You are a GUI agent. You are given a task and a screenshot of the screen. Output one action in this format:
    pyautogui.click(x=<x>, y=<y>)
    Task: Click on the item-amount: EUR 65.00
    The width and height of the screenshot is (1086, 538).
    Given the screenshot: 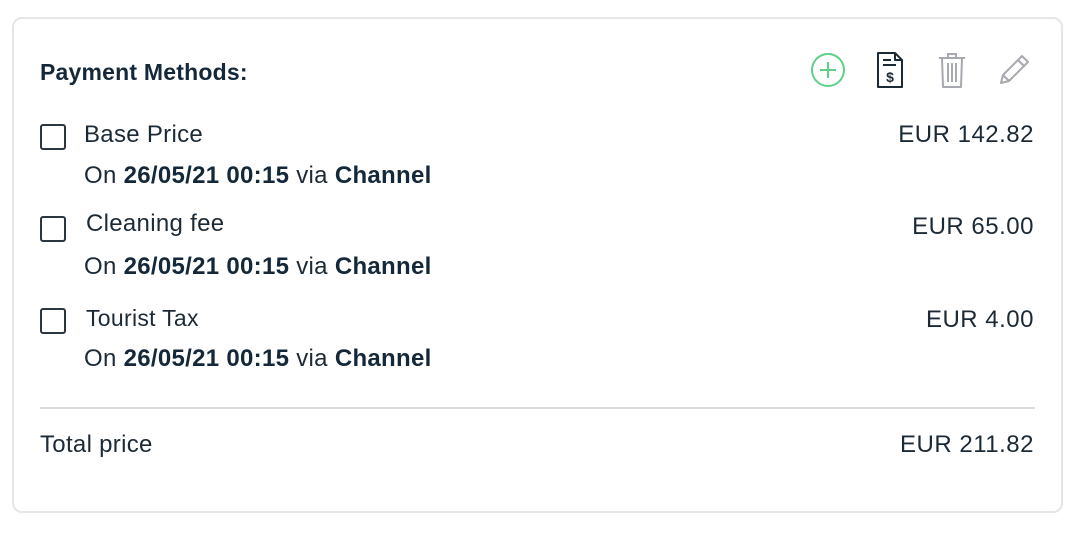 What is the action you would take?
    pyautogui.click(x=973, y=226)
    